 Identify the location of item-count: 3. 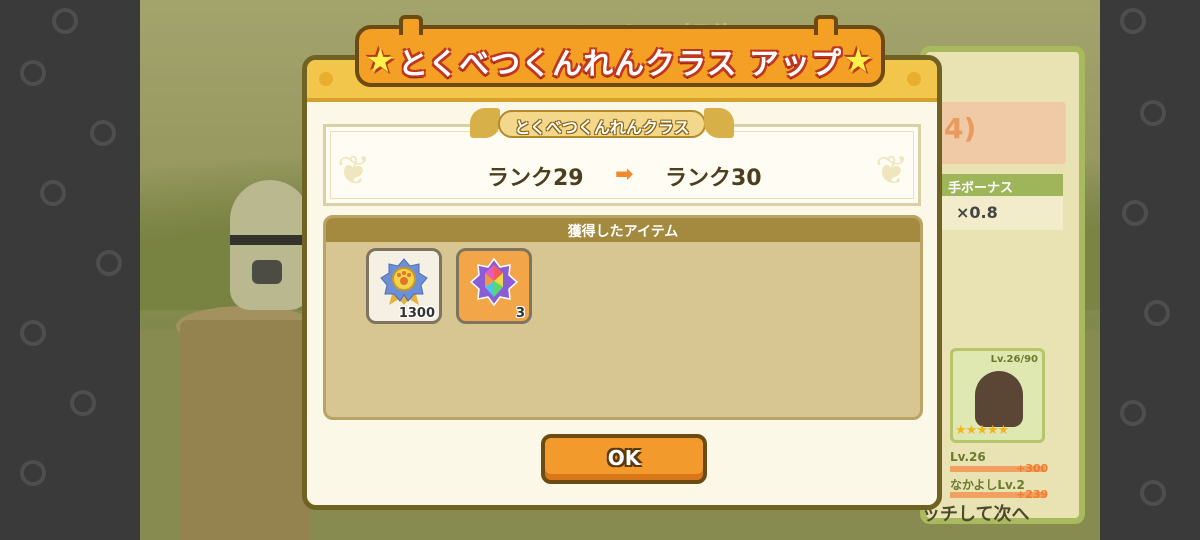
(520, 313).